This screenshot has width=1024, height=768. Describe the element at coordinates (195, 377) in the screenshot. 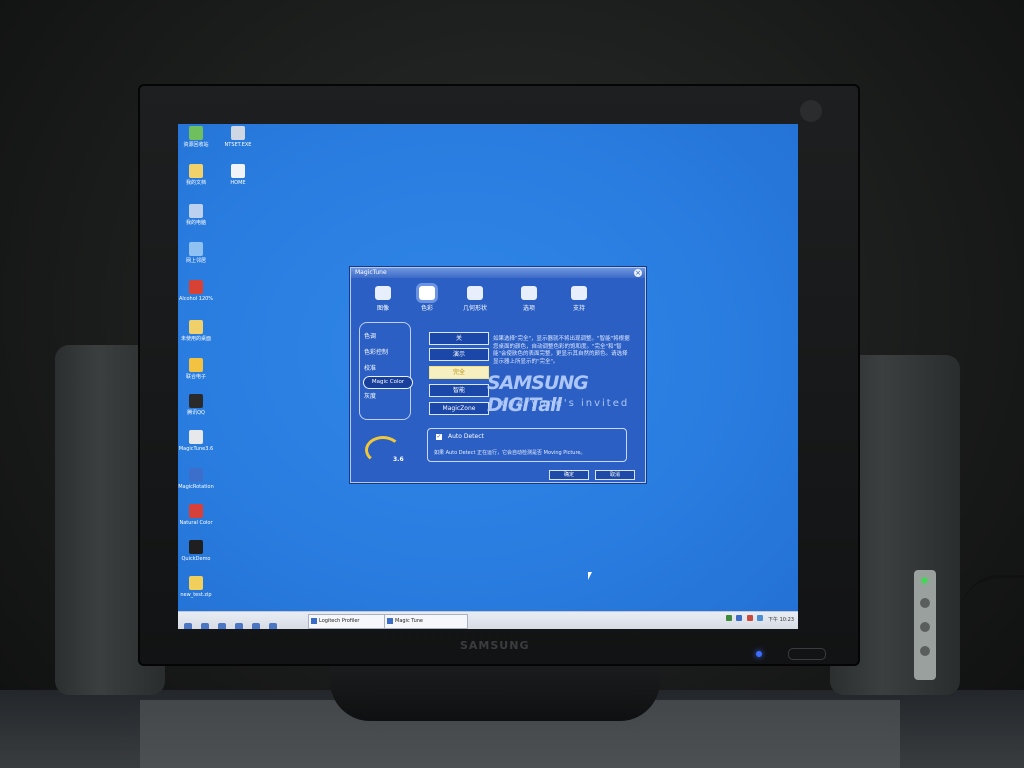

I see `desktop-icon-label: 联合电子` at that location.